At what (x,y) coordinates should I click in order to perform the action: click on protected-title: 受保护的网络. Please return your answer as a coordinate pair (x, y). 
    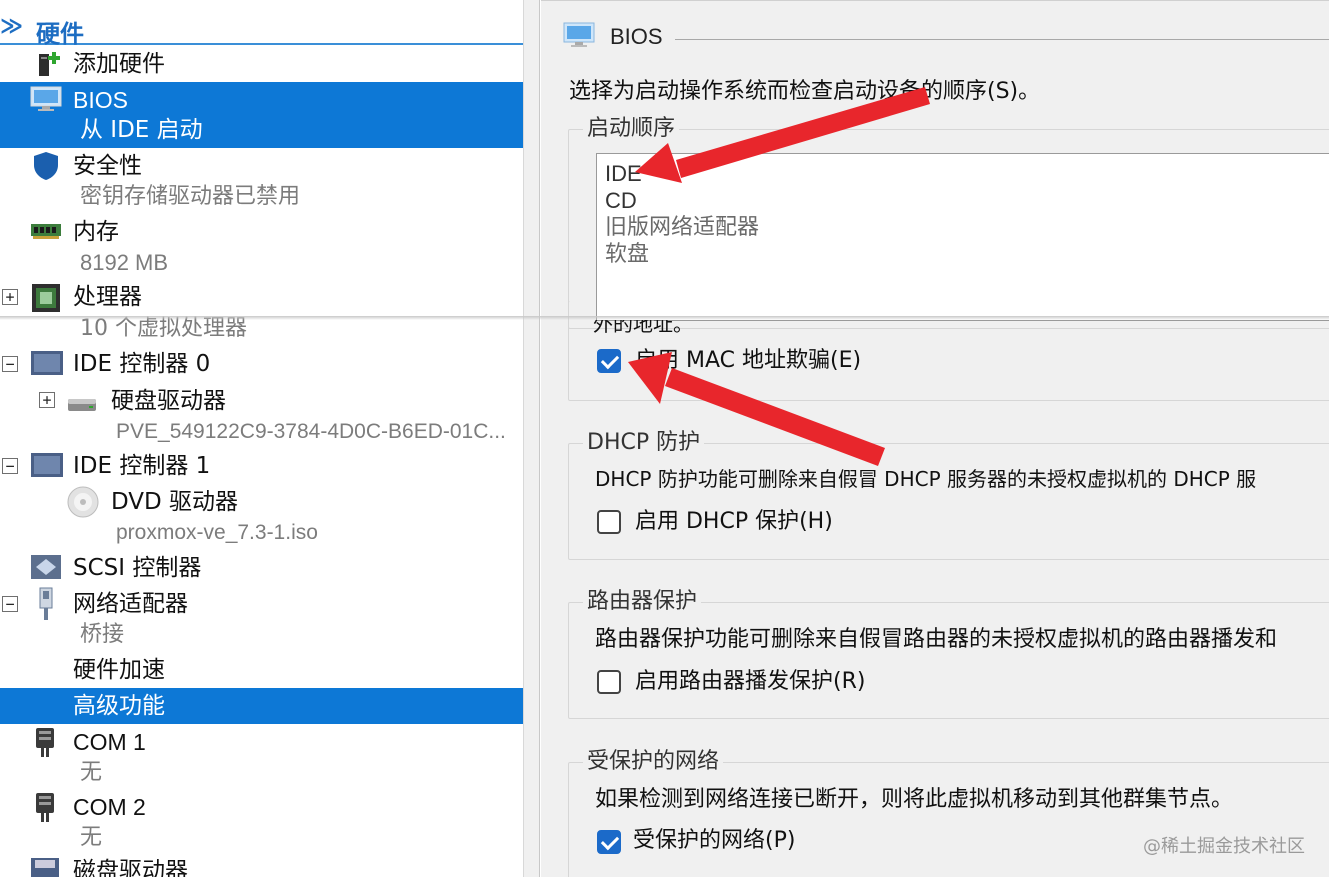
    Looking at the image, I should click on (653, 762).